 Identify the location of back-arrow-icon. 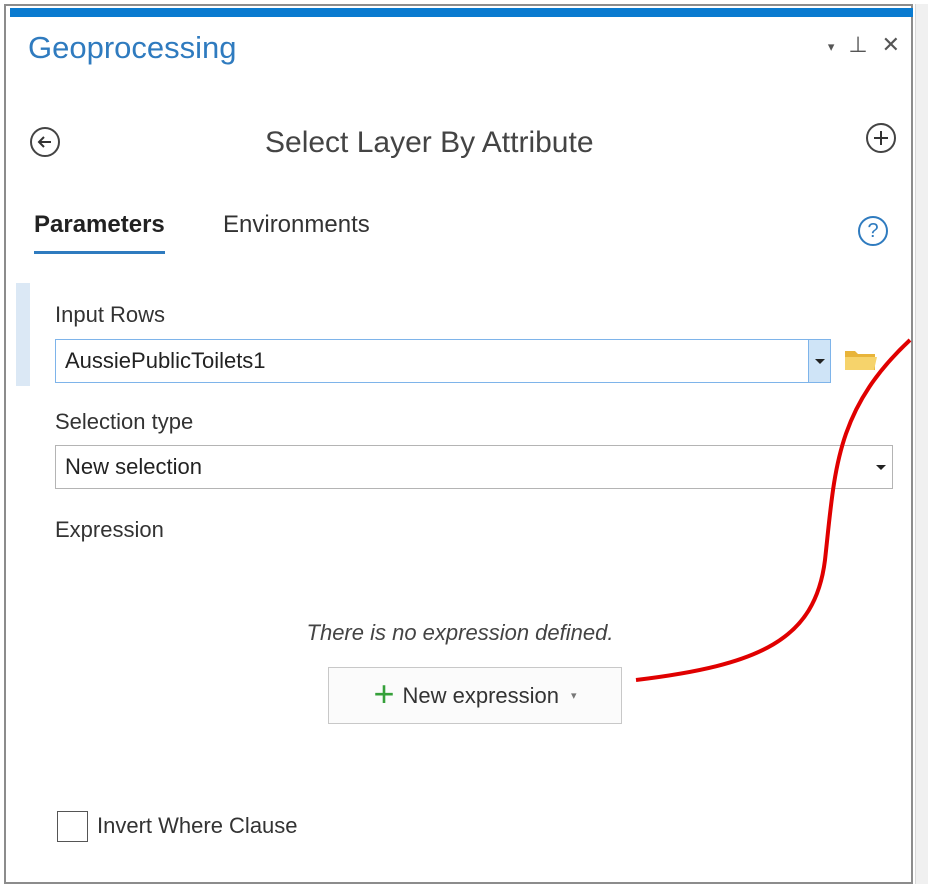
(44, 142).